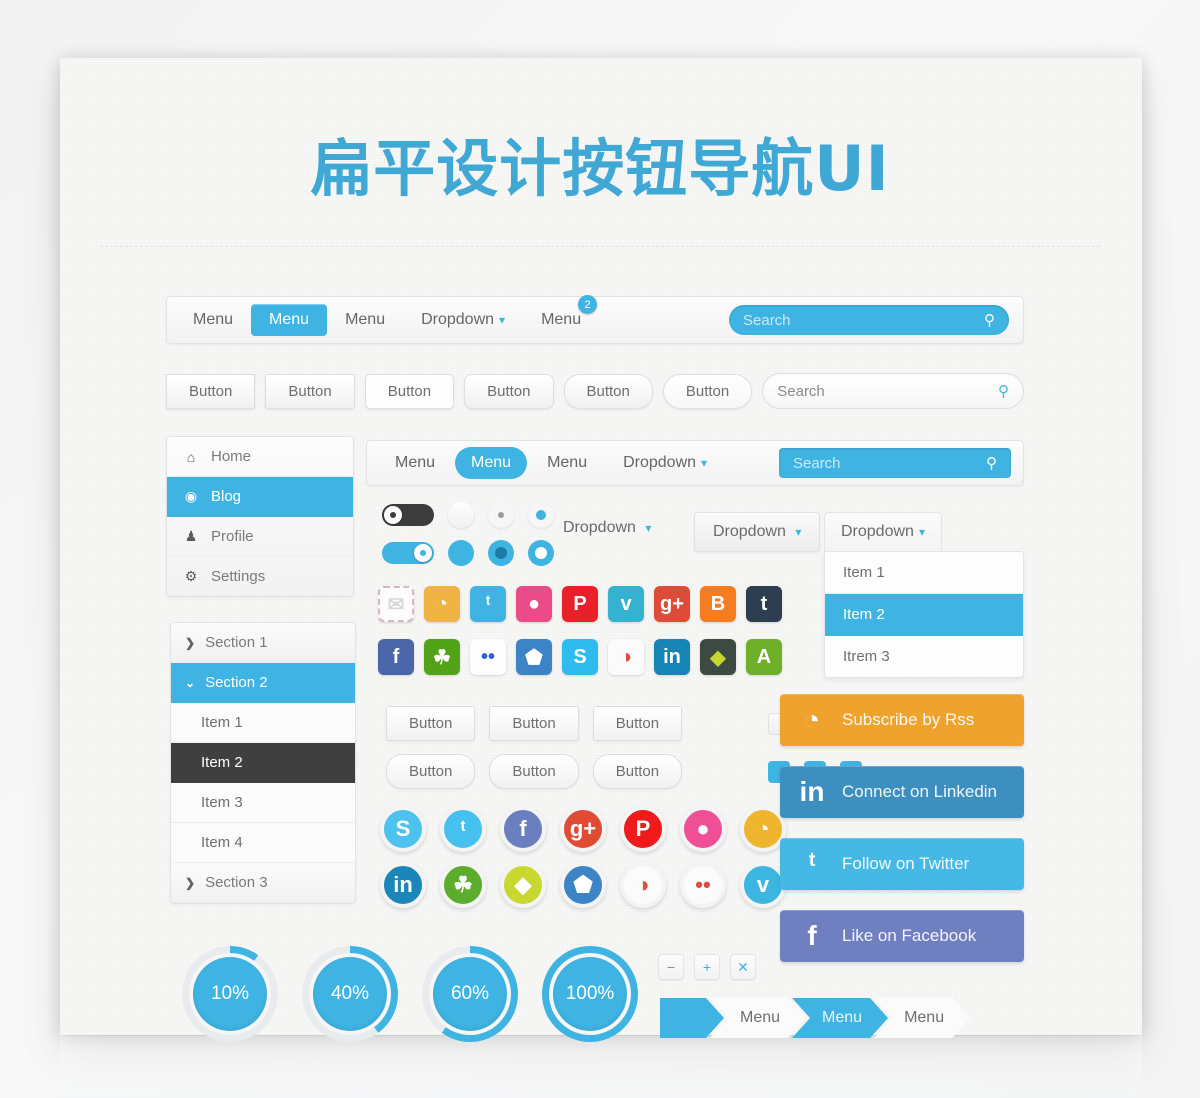  Describe the element at coordinates (415, 463) in the screenshot. I see `nav2-item-0: Menu` at that location.